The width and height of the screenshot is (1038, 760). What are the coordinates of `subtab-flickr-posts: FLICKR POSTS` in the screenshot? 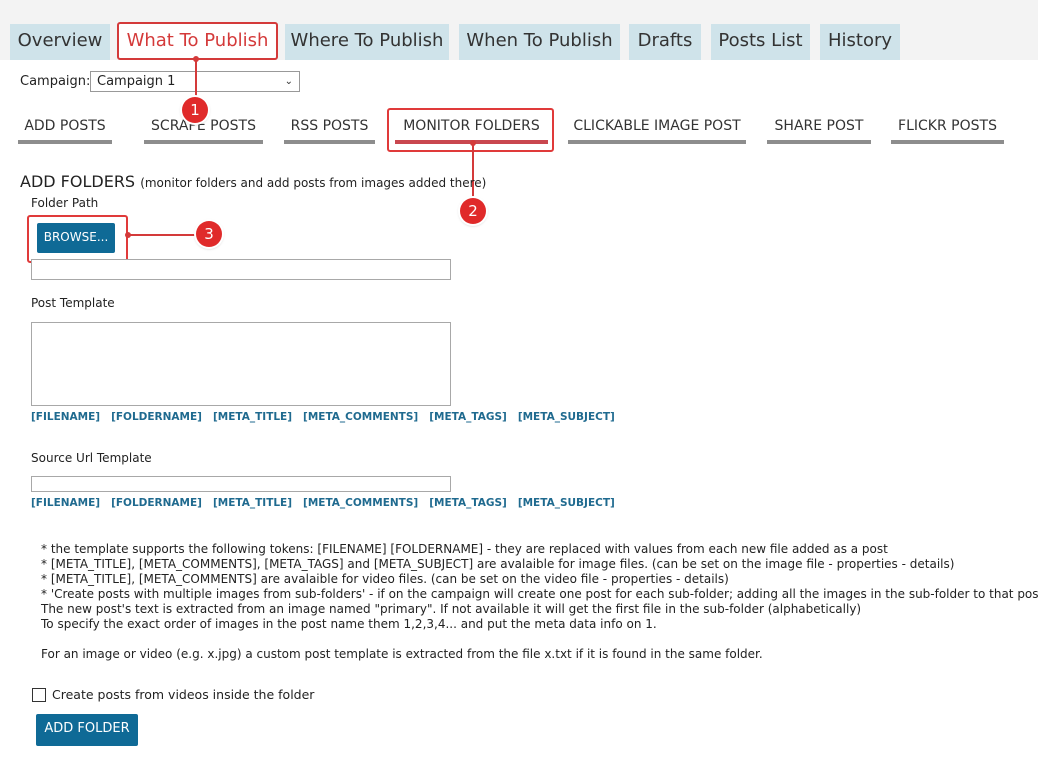 It's located at (947, 131).